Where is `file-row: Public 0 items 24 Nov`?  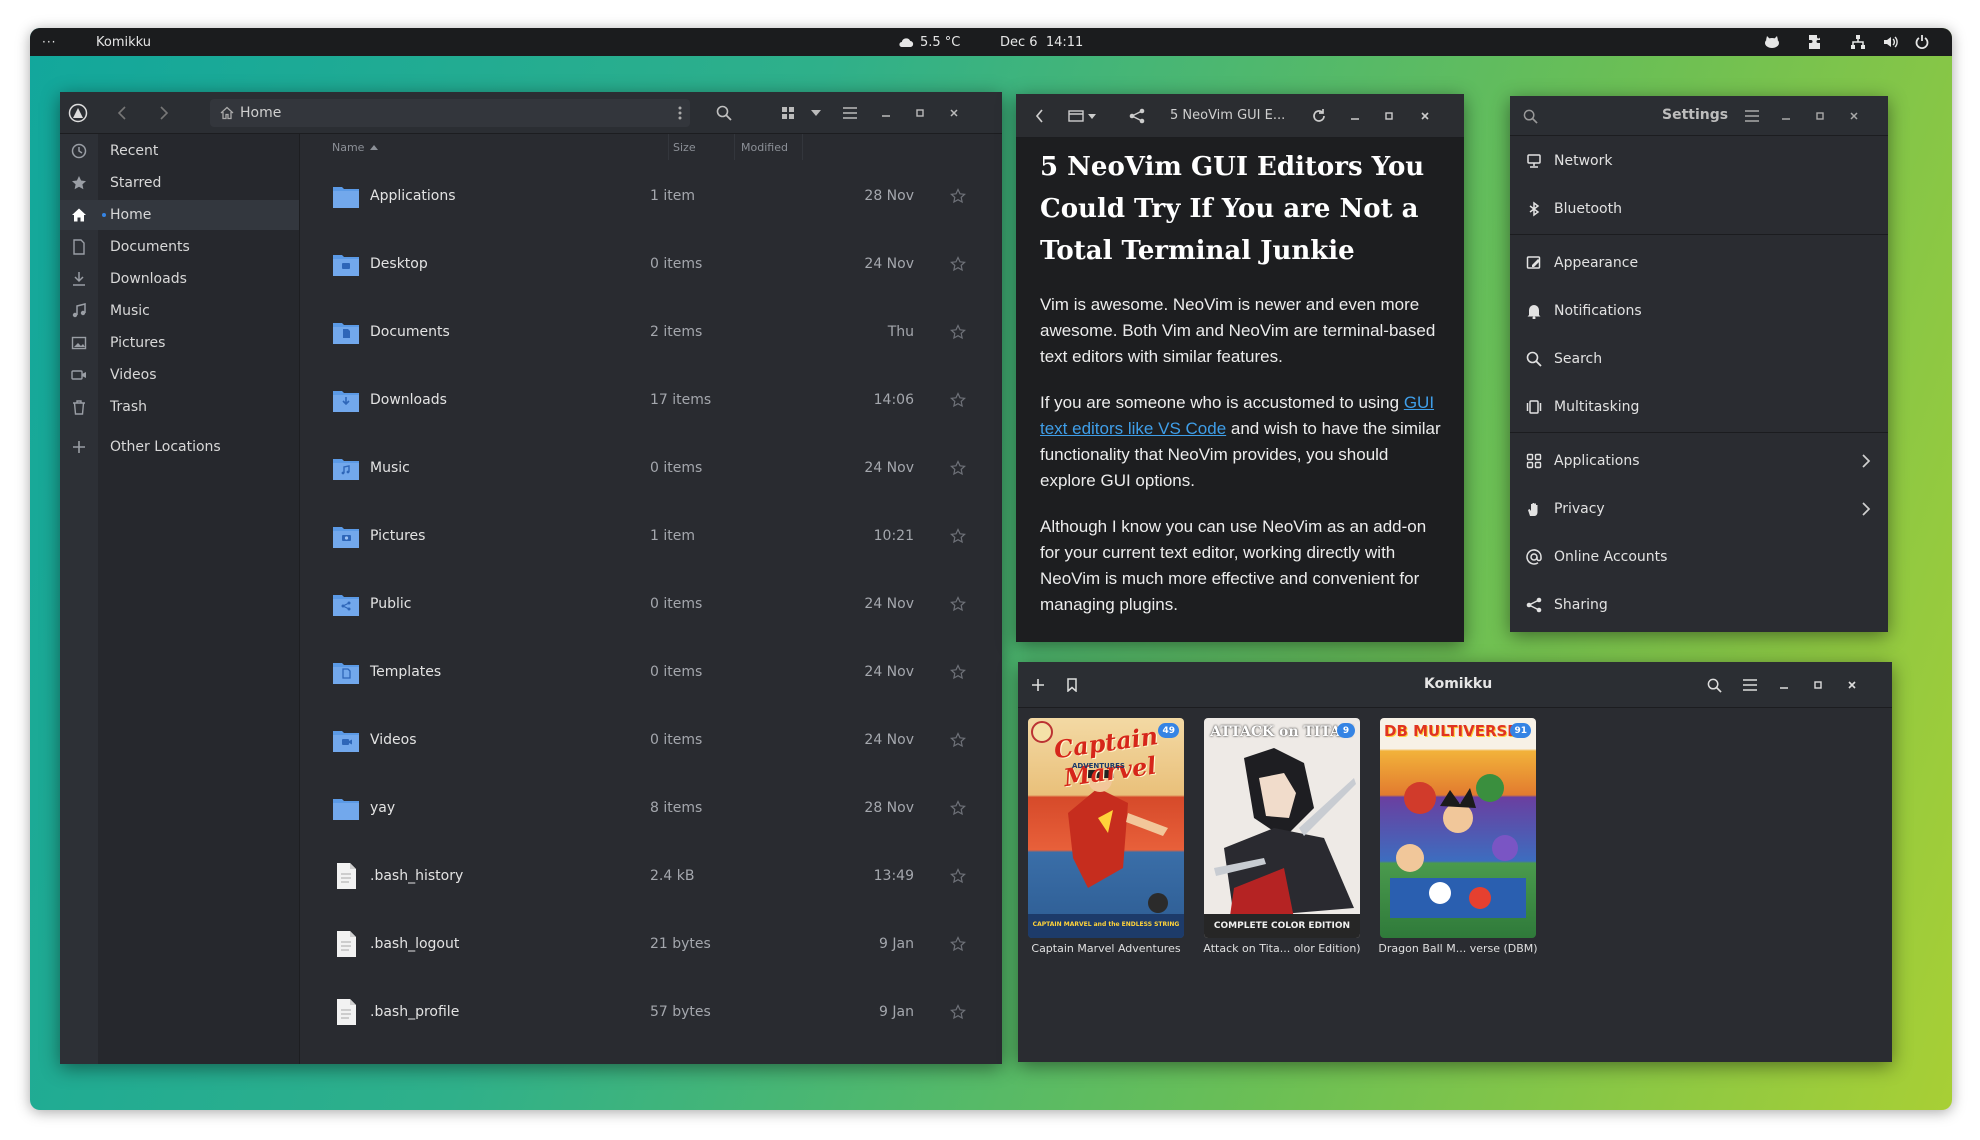 file-row: Public 0 items 24 Nov is located at coordinates (651, 604).